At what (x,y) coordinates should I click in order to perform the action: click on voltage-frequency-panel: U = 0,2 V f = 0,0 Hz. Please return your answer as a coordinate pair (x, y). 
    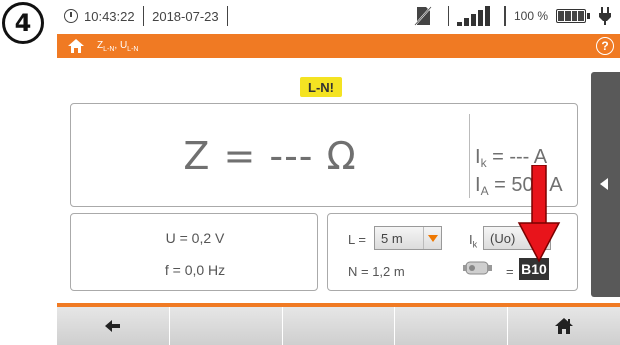
    Looking at the image, I should click on (194, 252).